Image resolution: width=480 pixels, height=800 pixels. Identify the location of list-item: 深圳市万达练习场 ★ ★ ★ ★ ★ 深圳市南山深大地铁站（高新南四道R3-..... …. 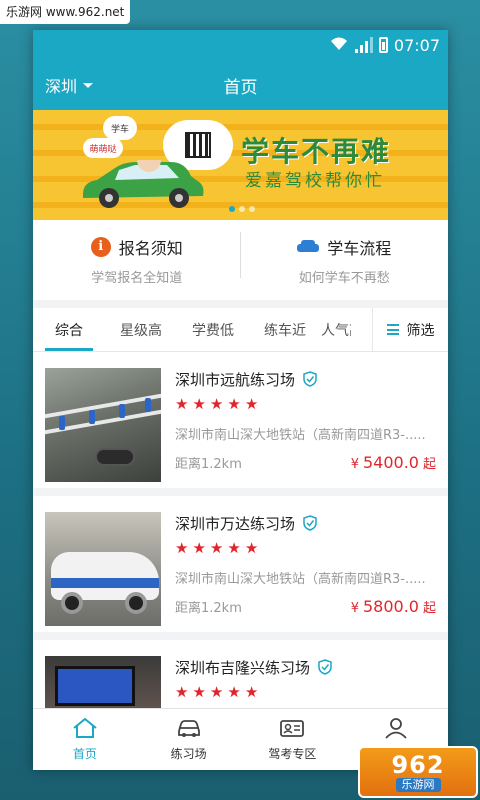
(240, 564).